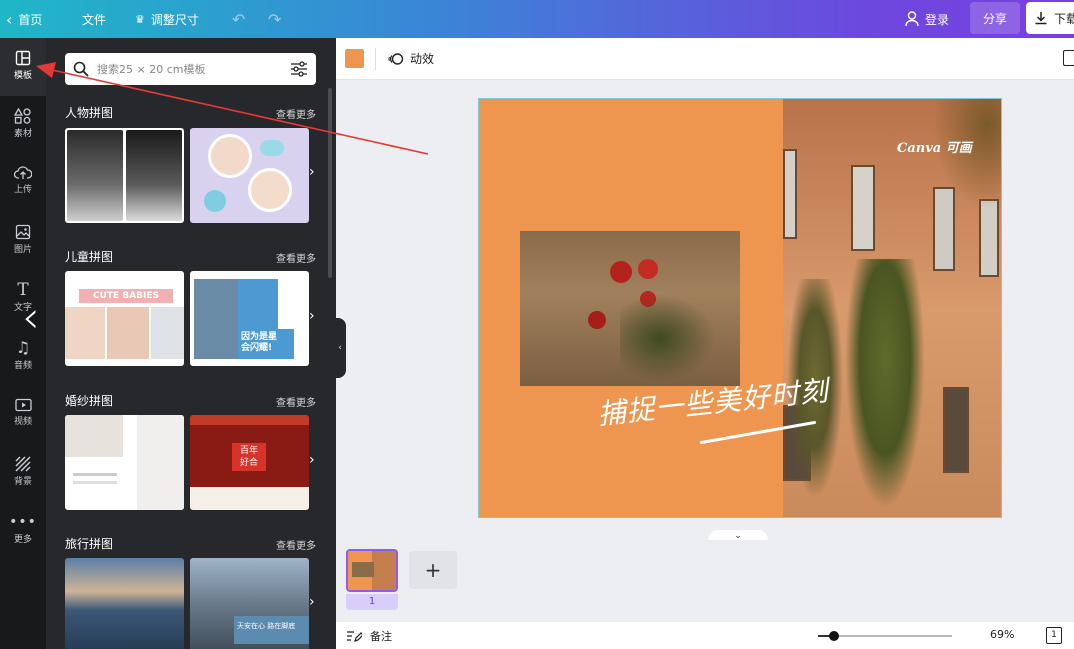  What do you see at coordinates (22, 540) in the screenshot?
I see `rail-label: 更多` at bounding box center [22, 540].